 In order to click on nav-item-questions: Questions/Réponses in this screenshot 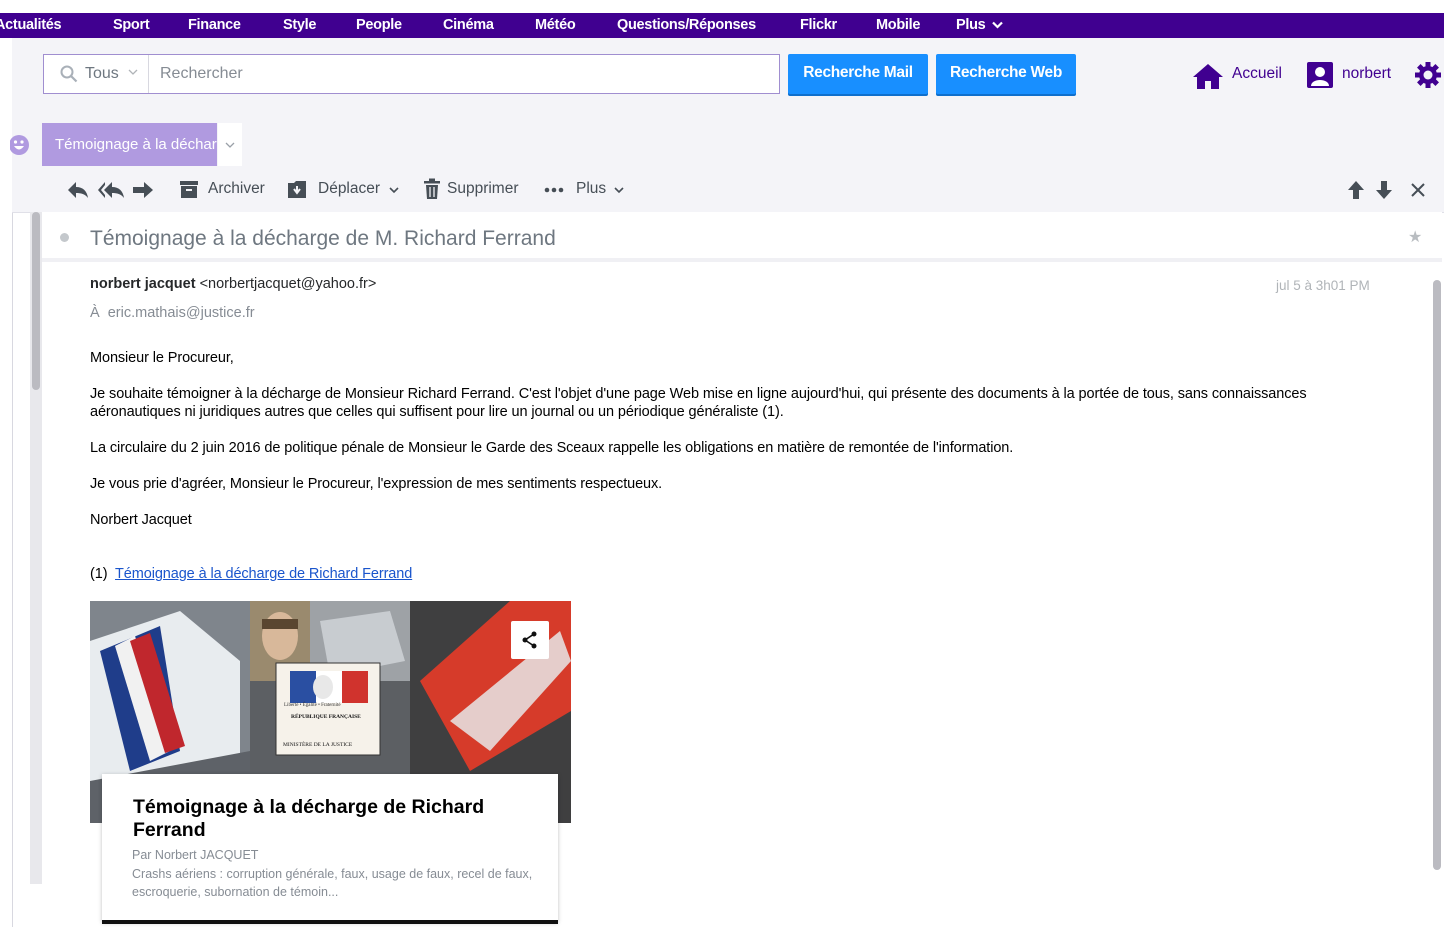, I will do `click(686, 25)`.